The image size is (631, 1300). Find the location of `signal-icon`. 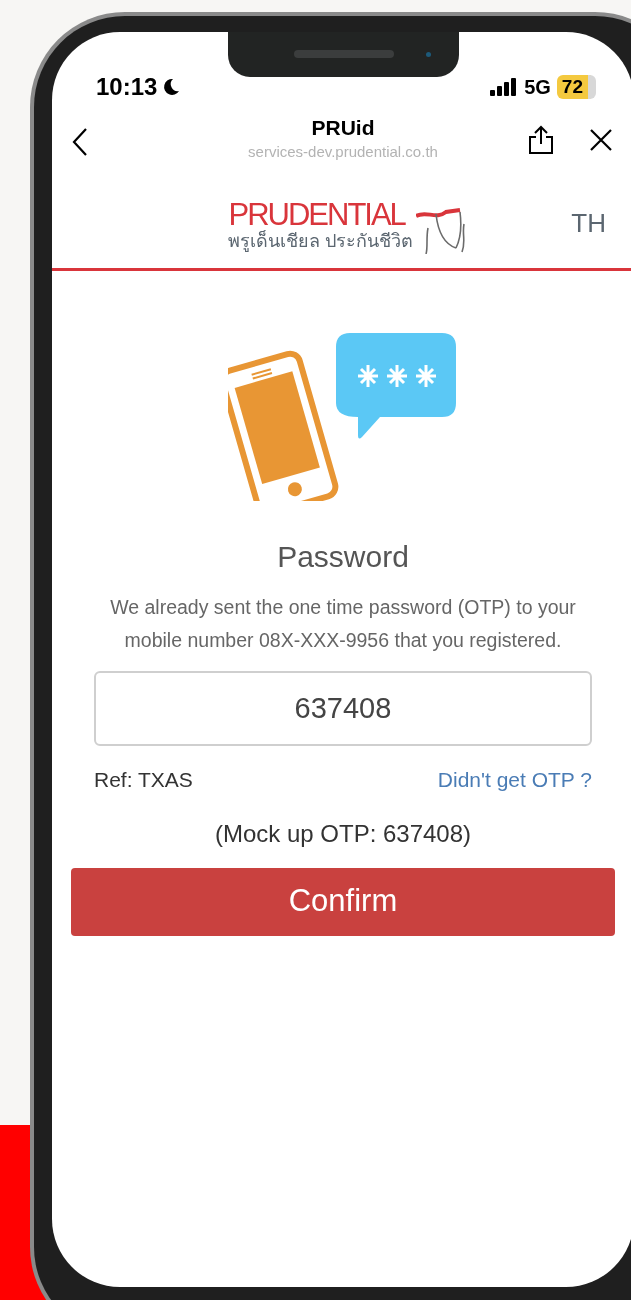

signal-icon is located at coordinates (504, 87).